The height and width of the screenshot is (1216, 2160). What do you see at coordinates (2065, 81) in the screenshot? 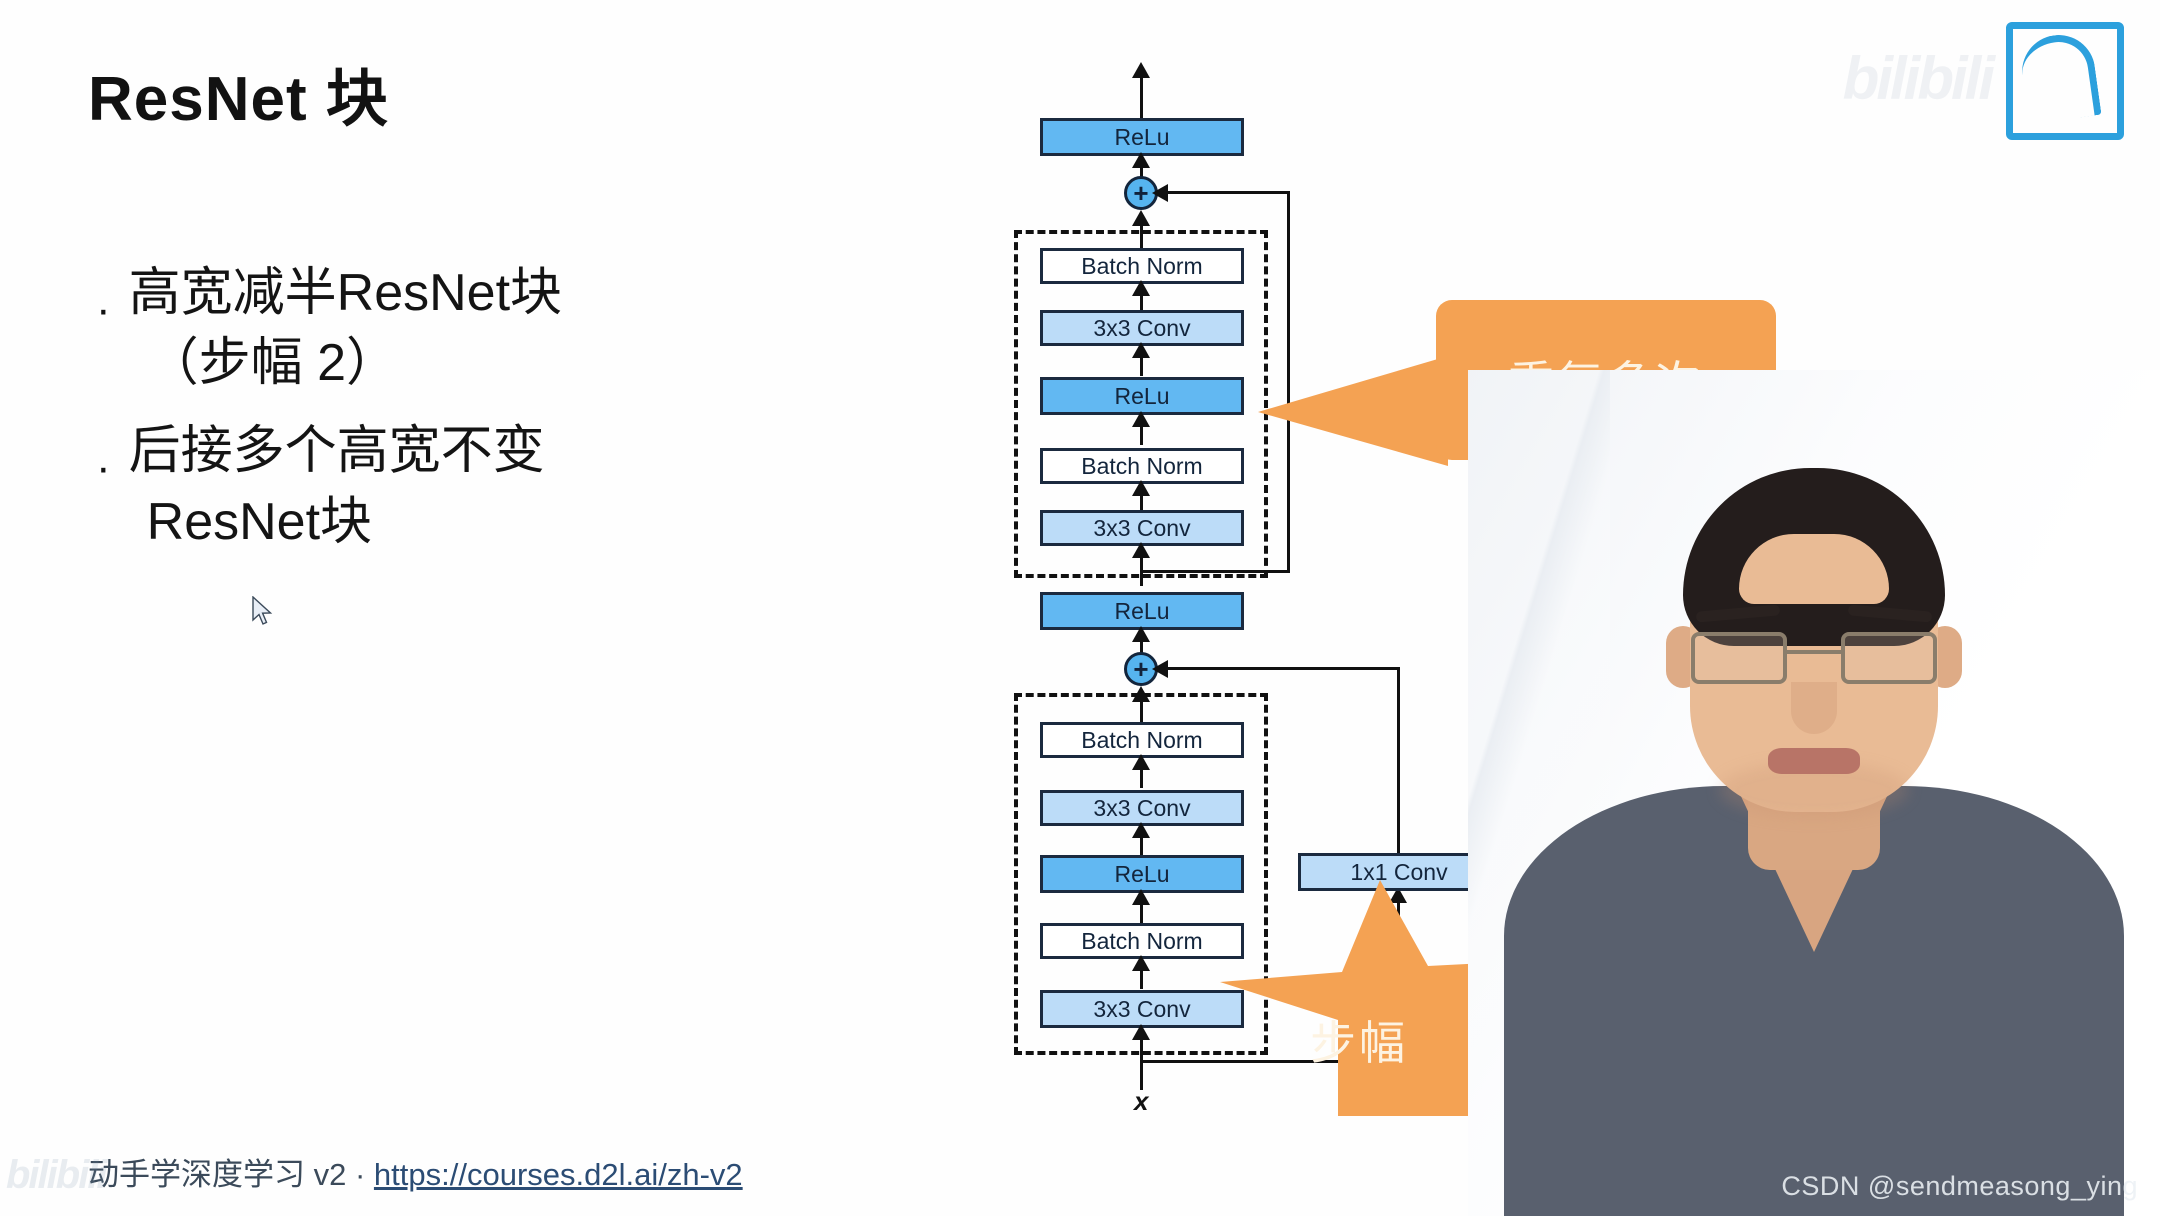
I see `bilibili-logo-icon` at bounding box center [2065, 81].